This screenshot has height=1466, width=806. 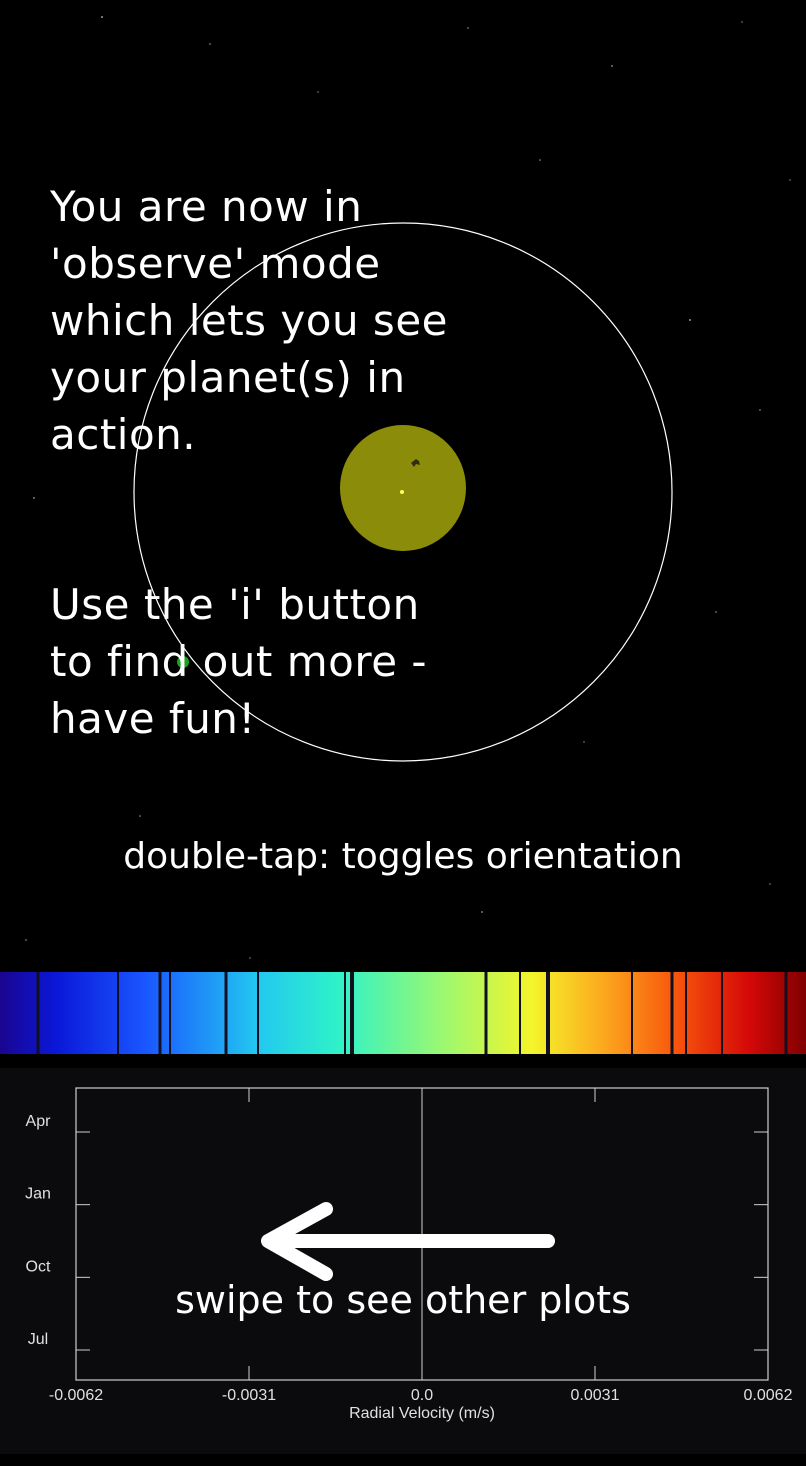 What do you see at coordinates (38, 1266) in the screenshot?
I see `y-tick-label: Oct` at bounding box center [38, 1266].